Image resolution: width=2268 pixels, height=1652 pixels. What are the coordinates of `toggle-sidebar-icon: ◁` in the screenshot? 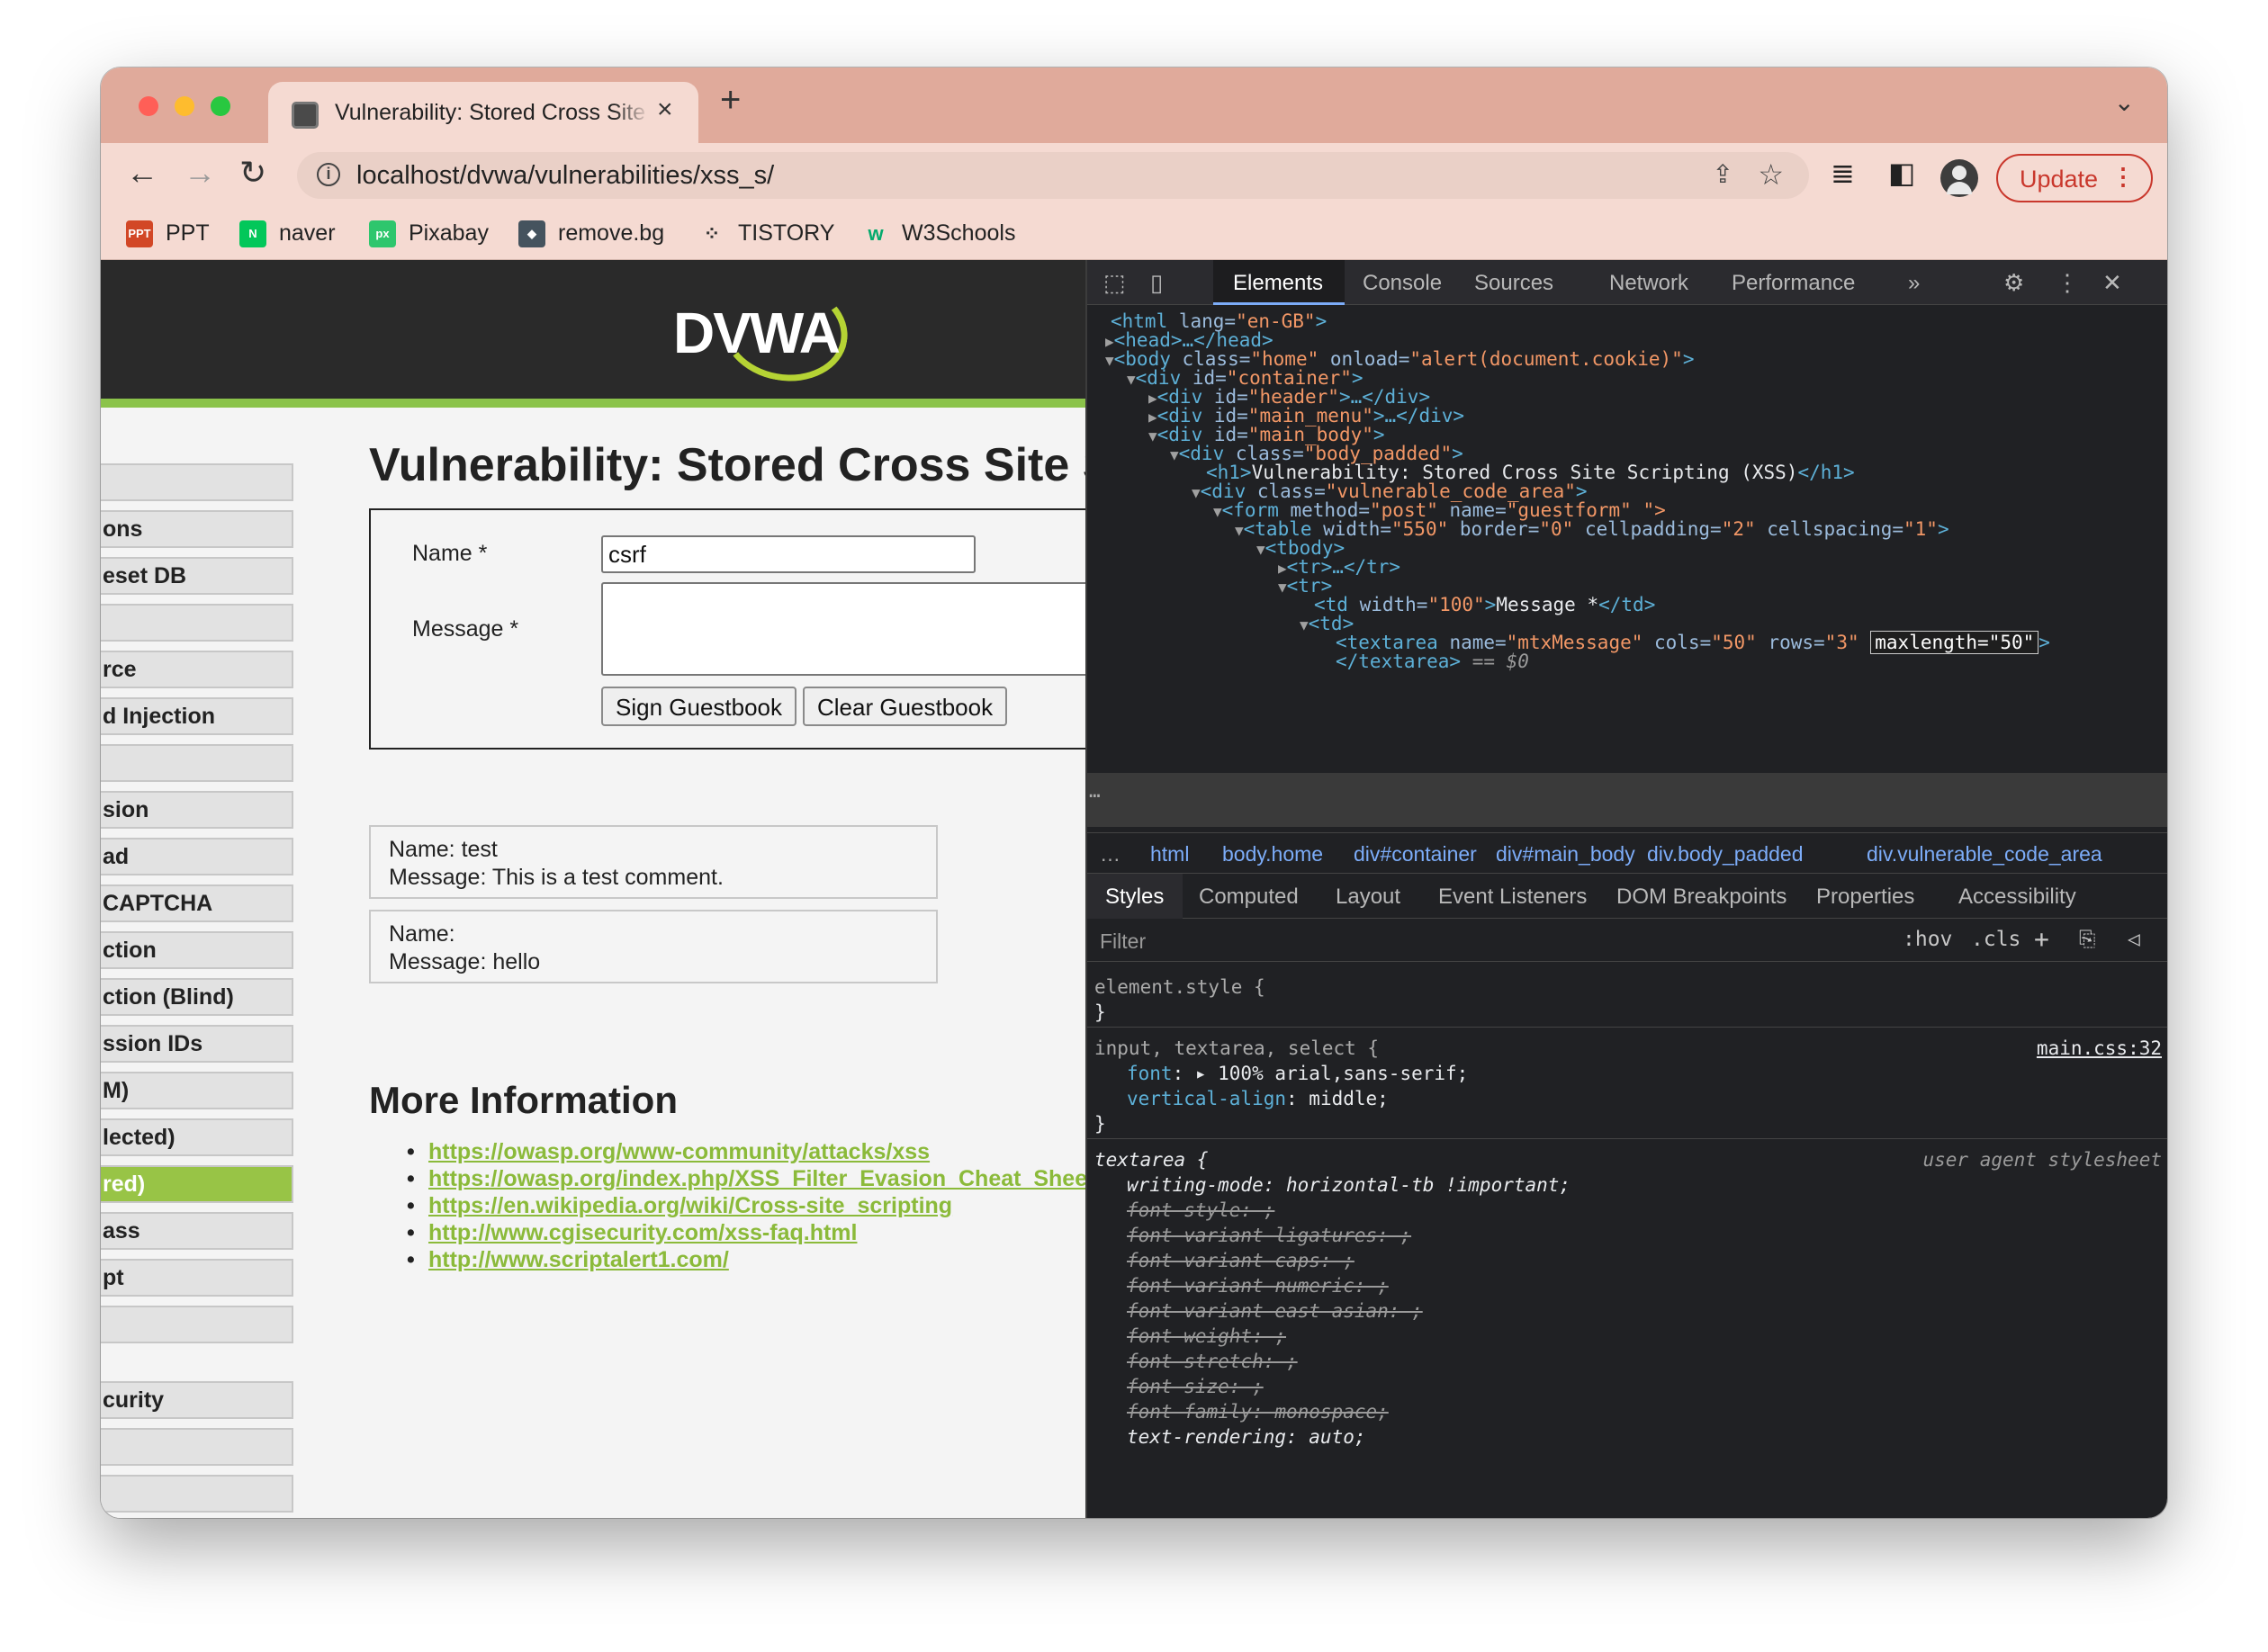 It's located at (2134, 940).